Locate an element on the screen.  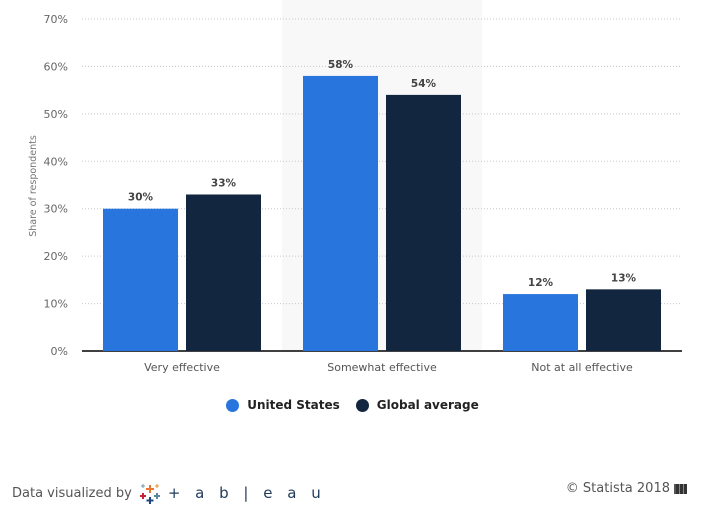
flag-icon is located at coordinates (680, 488).